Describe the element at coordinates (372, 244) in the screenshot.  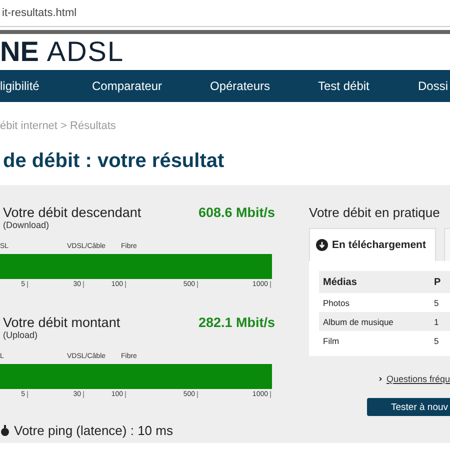
I see `tab: En téléchargement` at that location.